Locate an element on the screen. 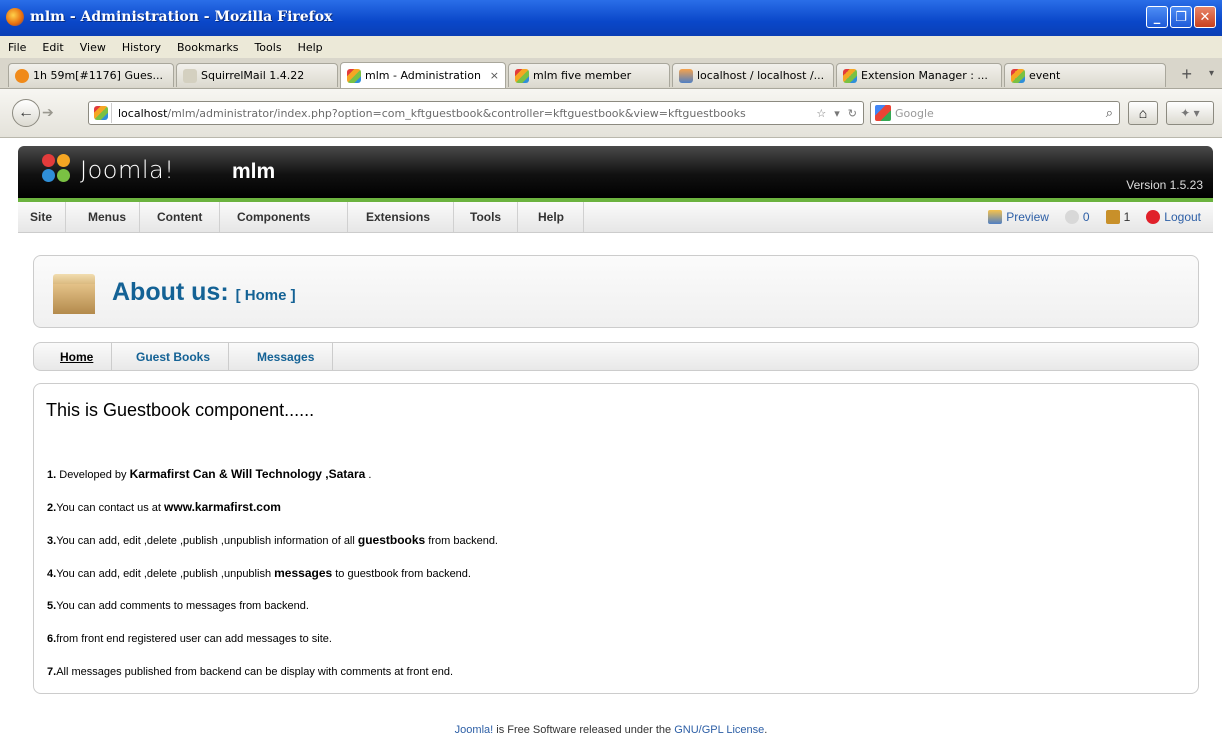  google-icon is located at coordinates (883, 113).